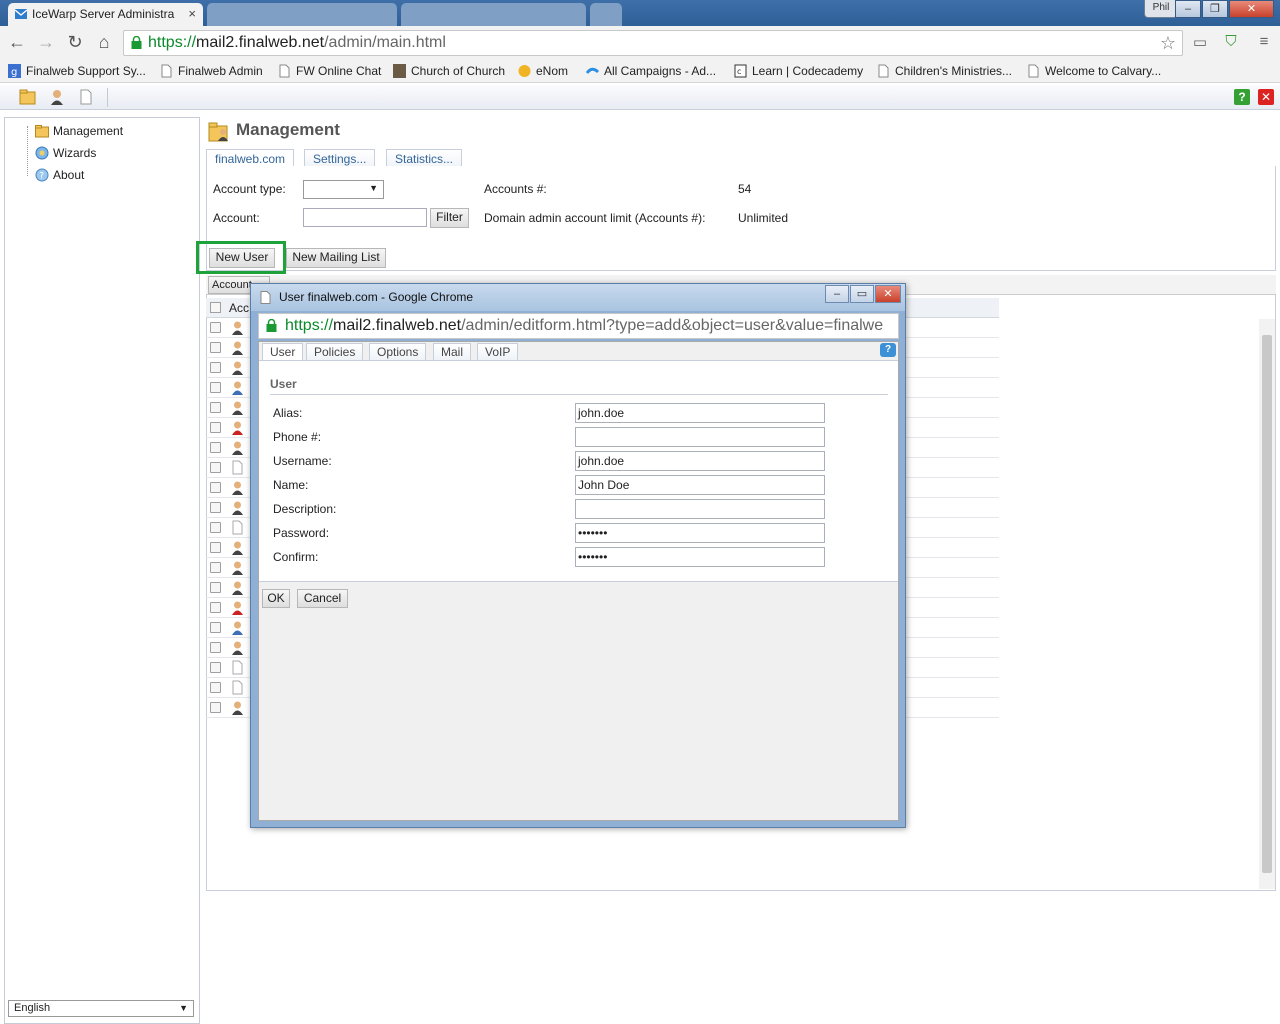 The height and width of the screenshot is (1024, 1280). I want to click on profile-badge: Phil, so click(1161, 9).